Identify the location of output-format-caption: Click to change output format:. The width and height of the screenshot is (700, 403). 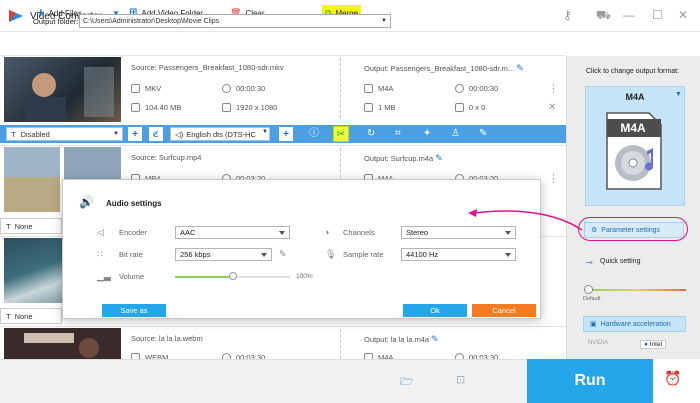
(632, 71).